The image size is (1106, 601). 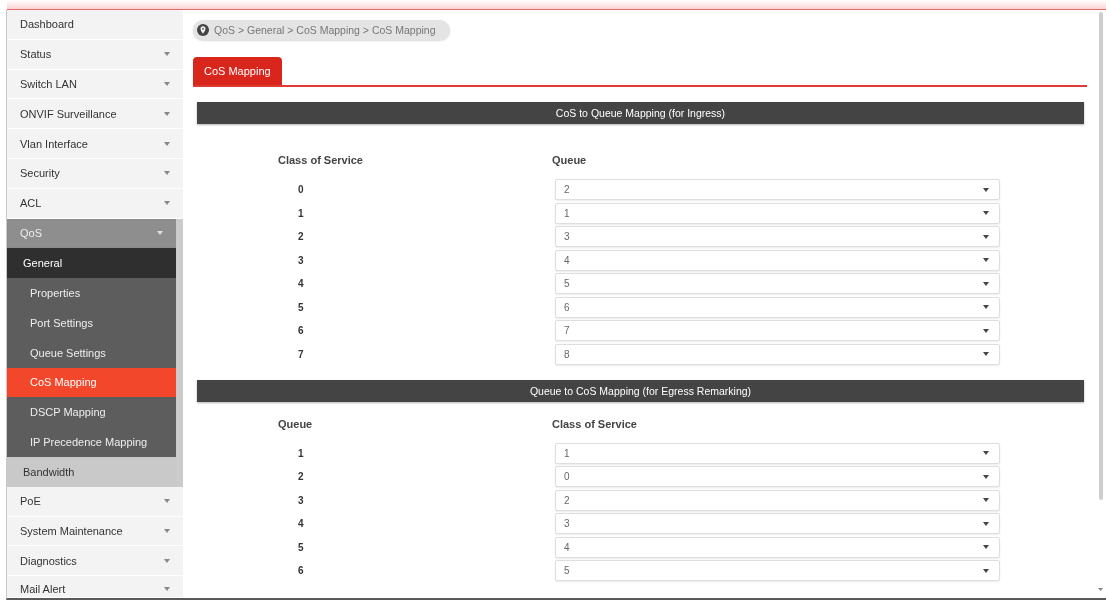 I want to click on location-pin-icon, so click(x=203, y=30).